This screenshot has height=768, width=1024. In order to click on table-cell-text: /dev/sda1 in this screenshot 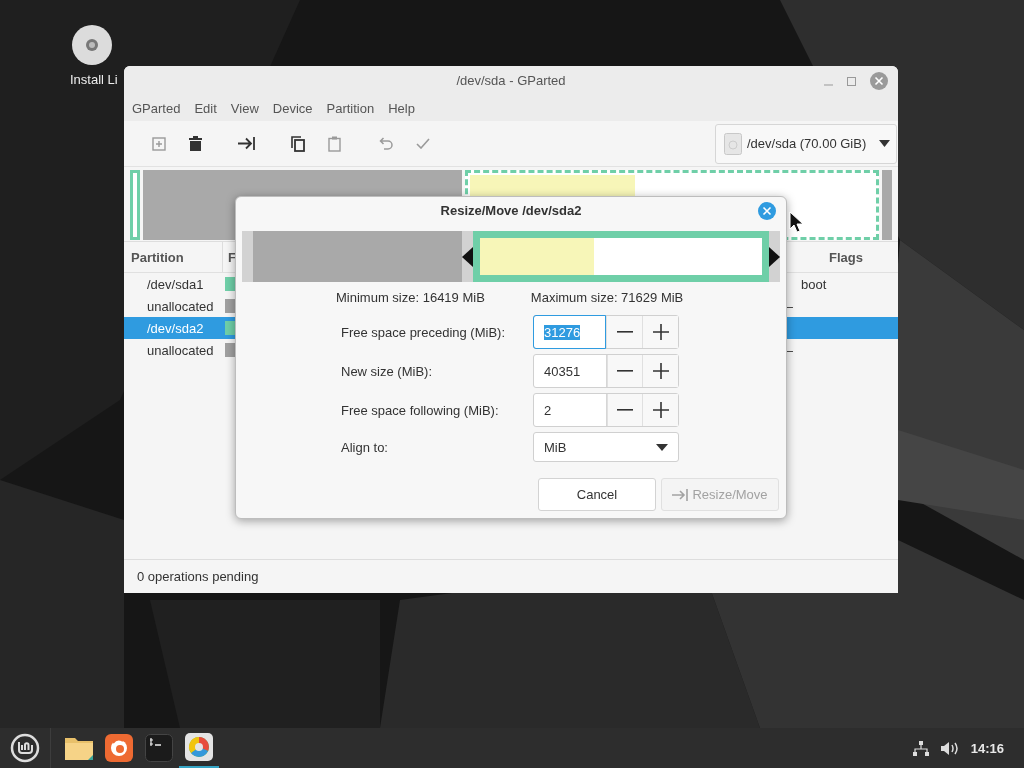, I will do `click(175, 284)`.